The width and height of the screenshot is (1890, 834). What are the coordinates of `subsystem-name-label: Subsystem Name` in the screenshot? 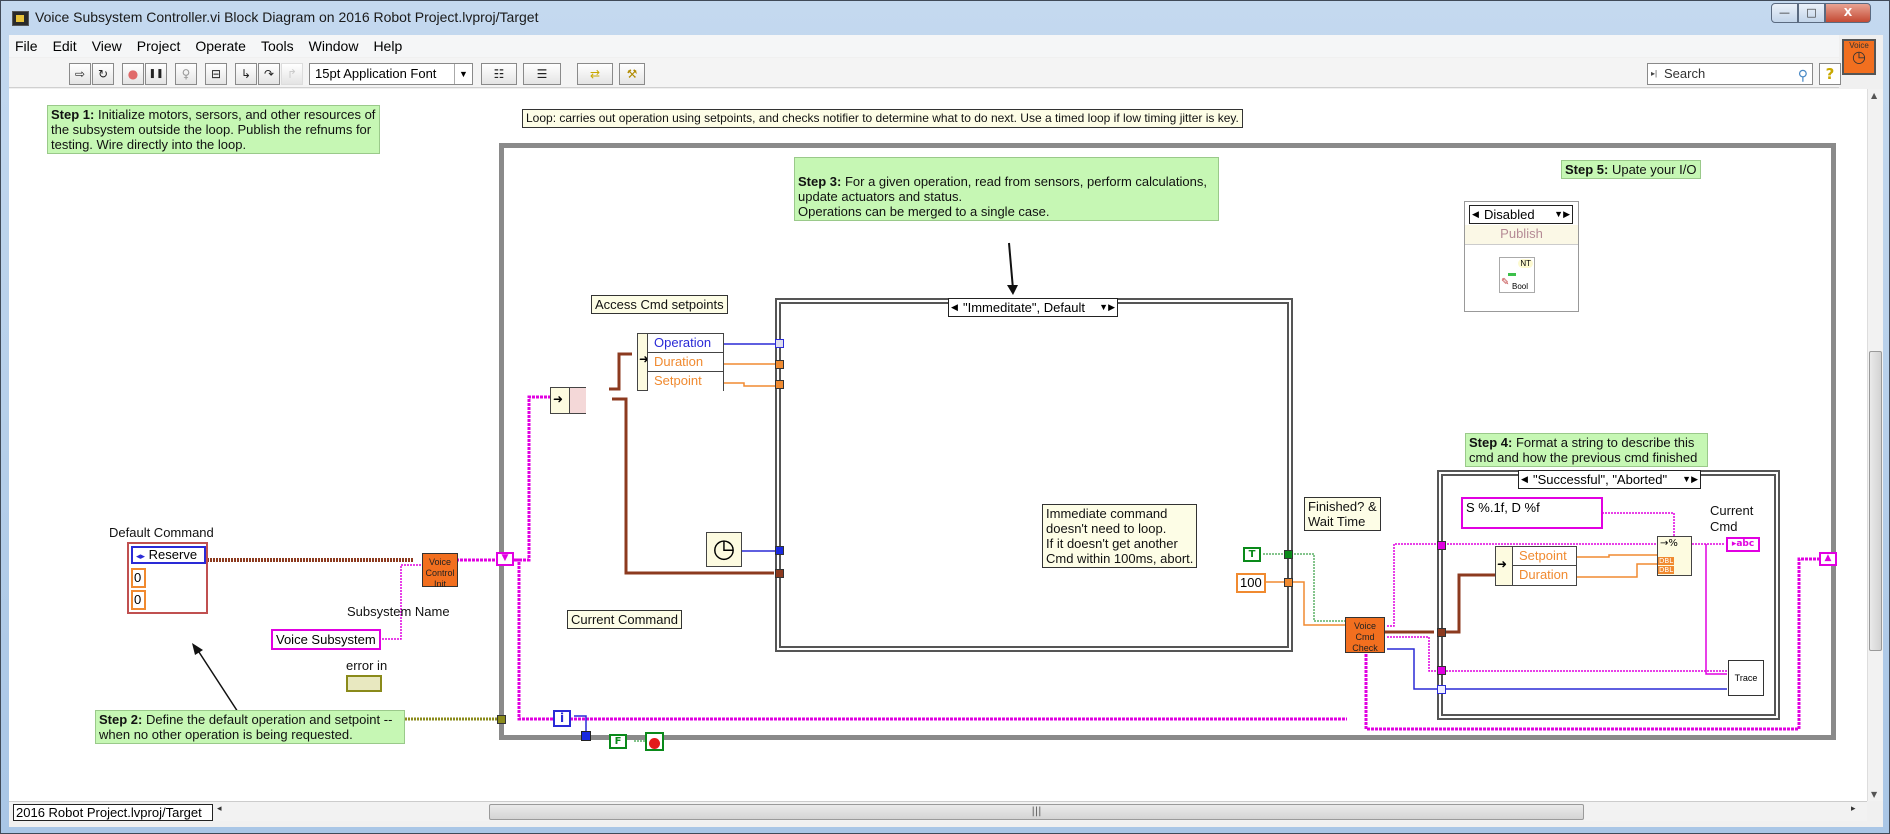 It's located at (398, 611).